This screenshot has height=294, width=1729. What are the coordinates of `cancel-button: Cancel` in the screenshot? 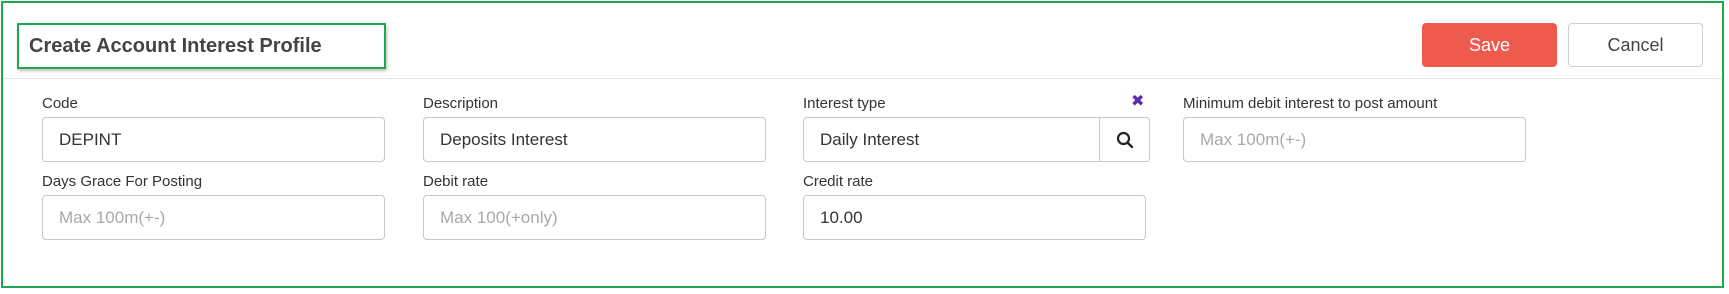 It's located at (1635, 45).